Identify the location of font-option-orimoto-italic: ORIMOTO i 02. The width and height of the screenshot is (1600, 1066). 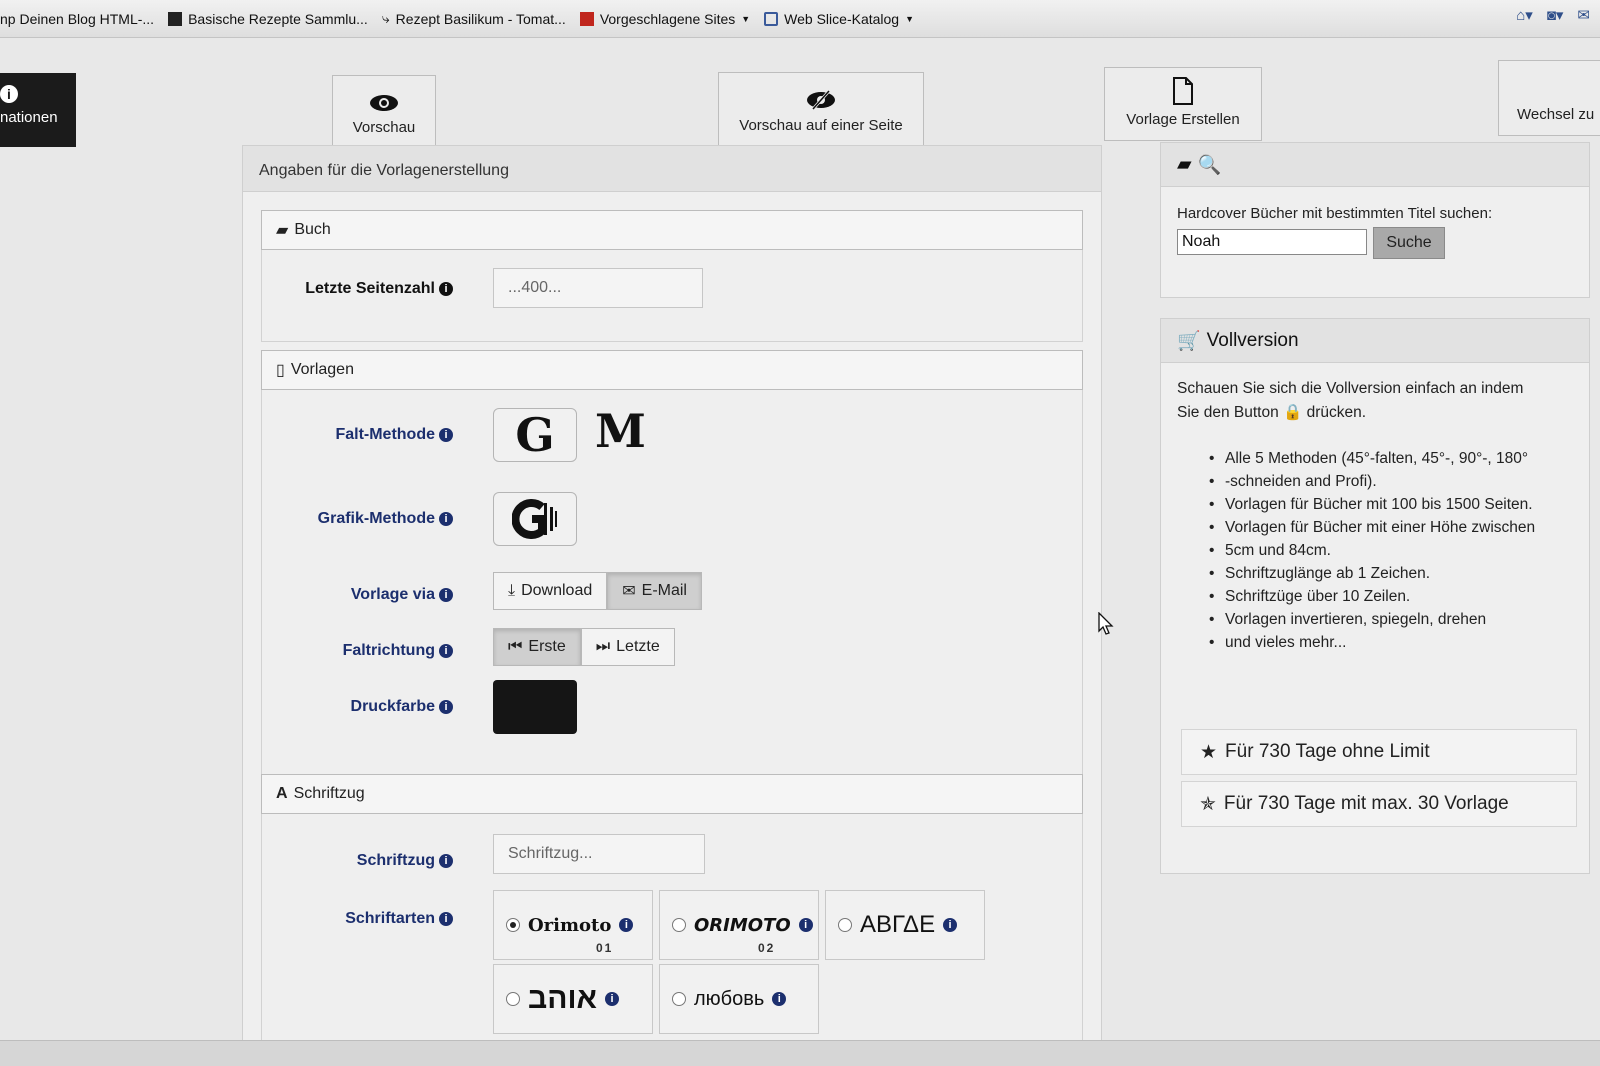
(739, 925).